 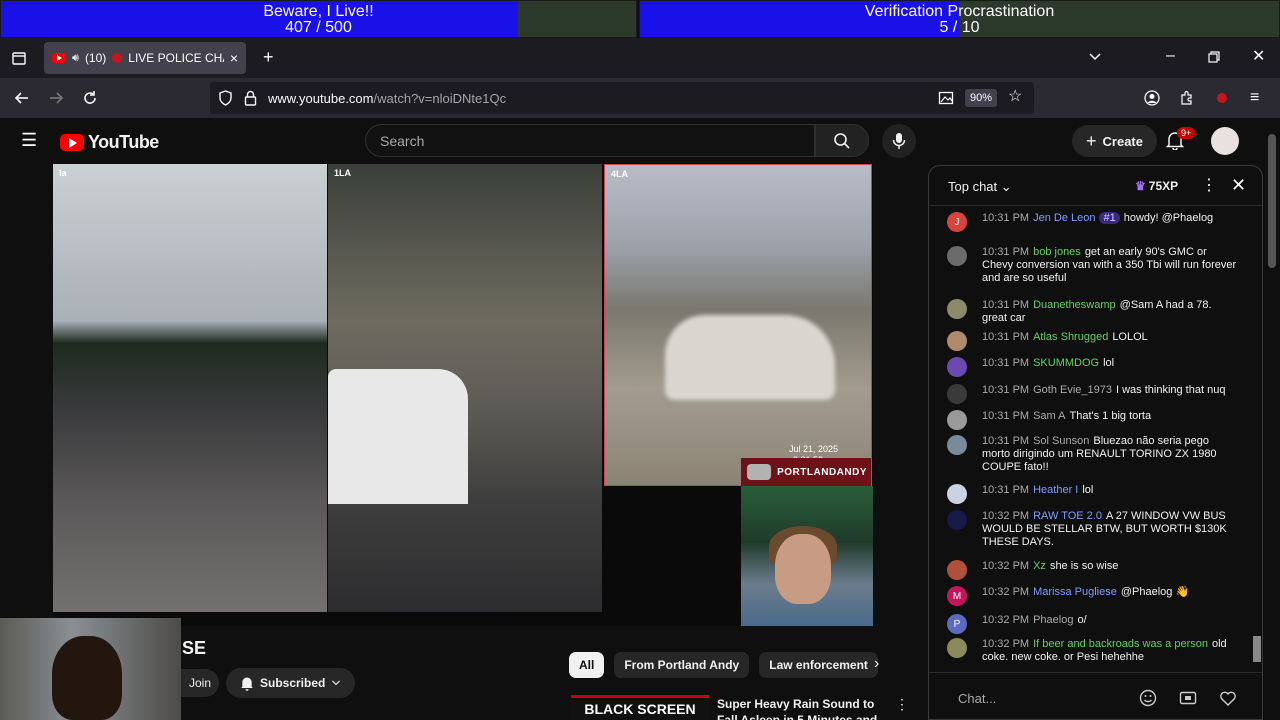 I want to click on chat-author: Goth Evie_1973, so click(x=1072, y=390).